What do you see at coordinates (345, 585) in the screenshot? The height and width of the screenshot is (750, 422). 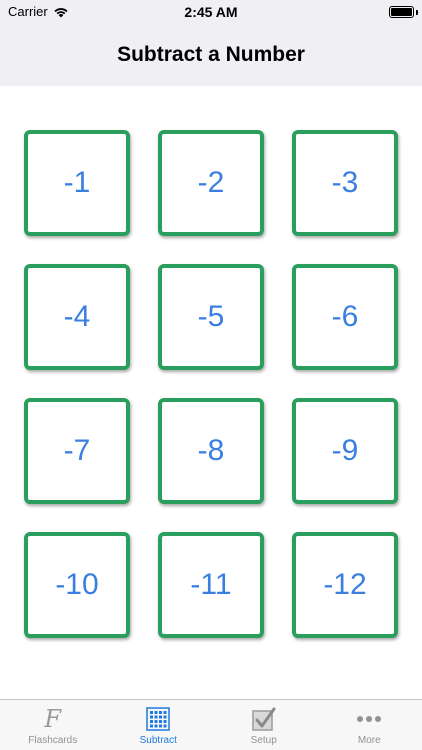 I see `subtract-12-button: -12` at bounding box center [345, 585].